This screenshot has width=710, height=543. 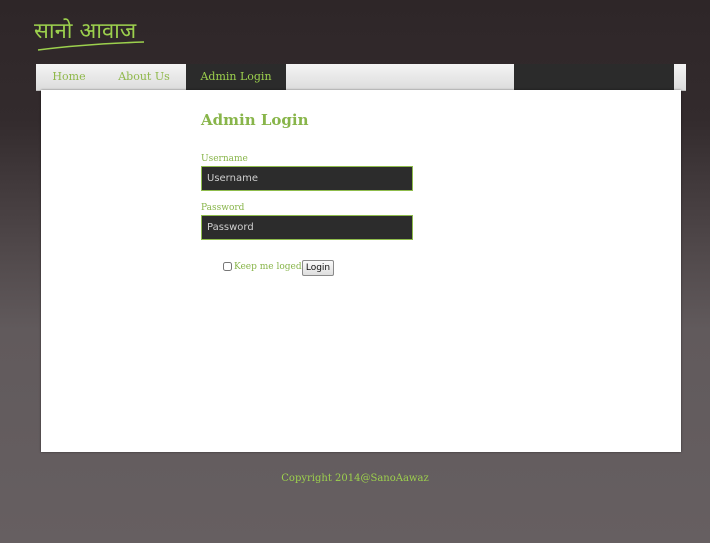 What do you see at coordinates (355, 478) in the screenshot?
I see `footer-copyright: Copyright 2014@SanoAawaz` at bounding box center [355, 478].